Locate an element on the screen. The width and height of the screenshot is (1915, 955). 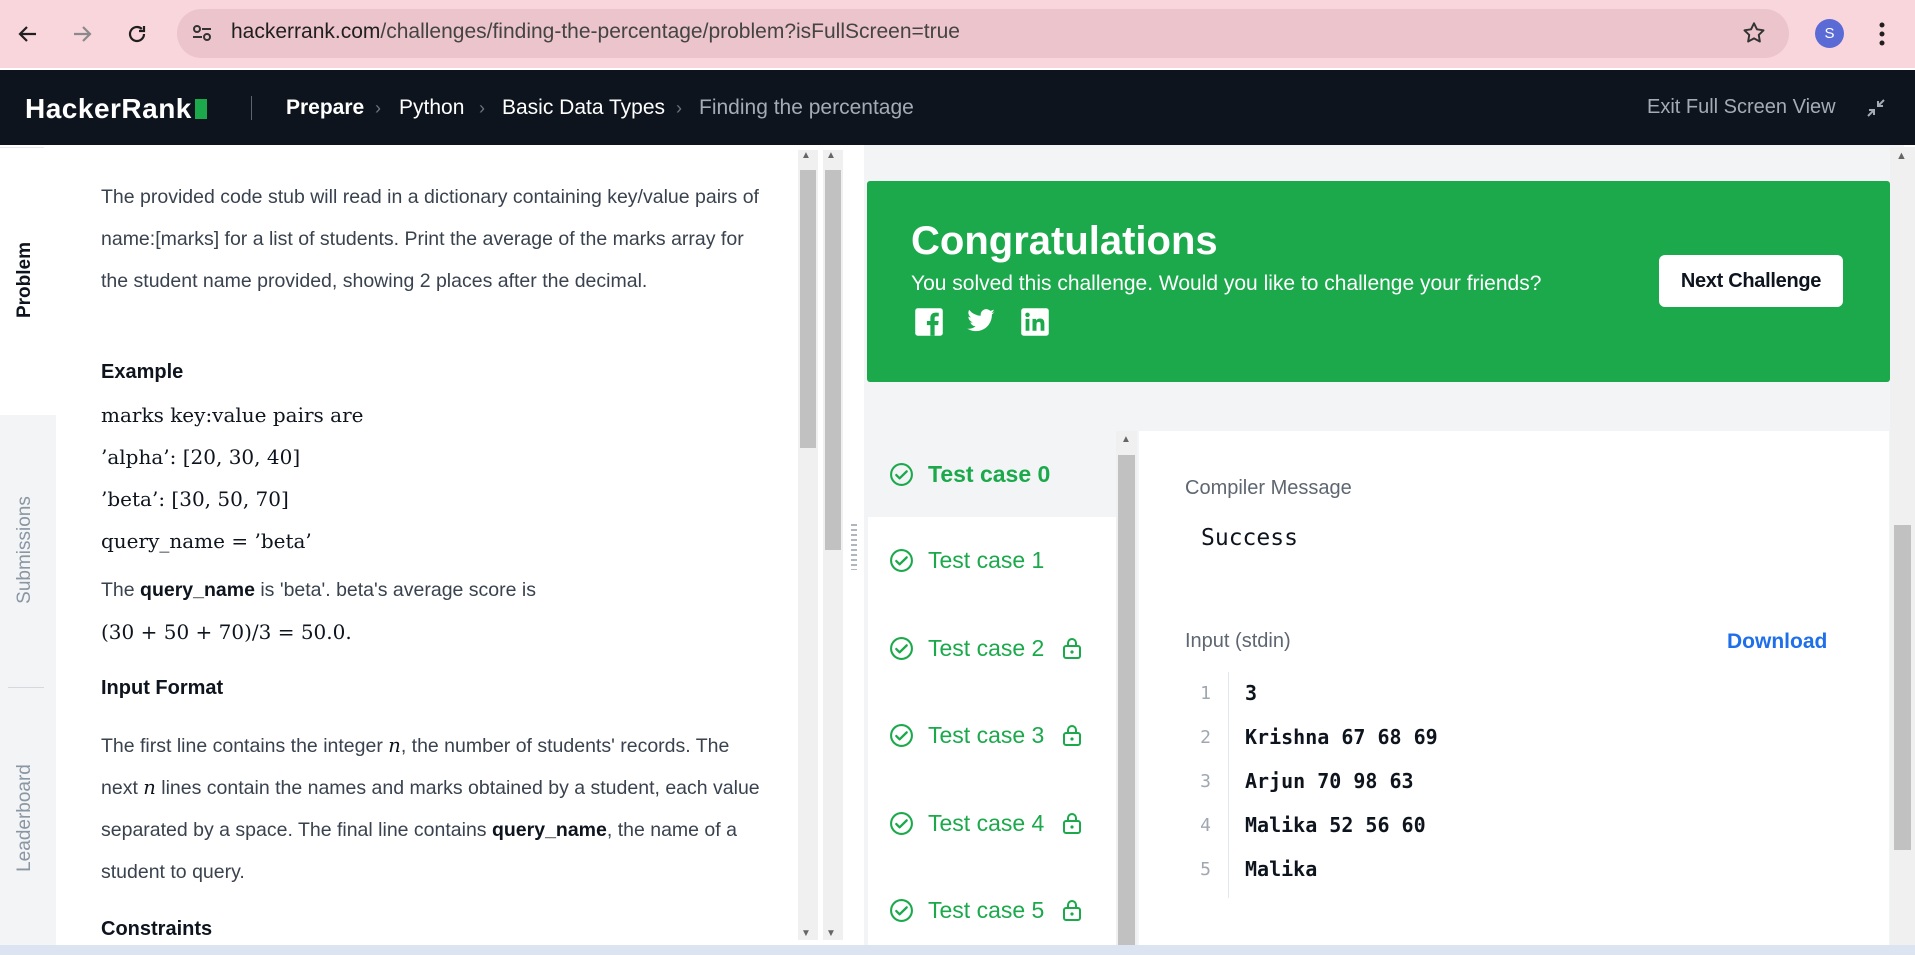
splitter-handle is located at coordinates (854, 547).